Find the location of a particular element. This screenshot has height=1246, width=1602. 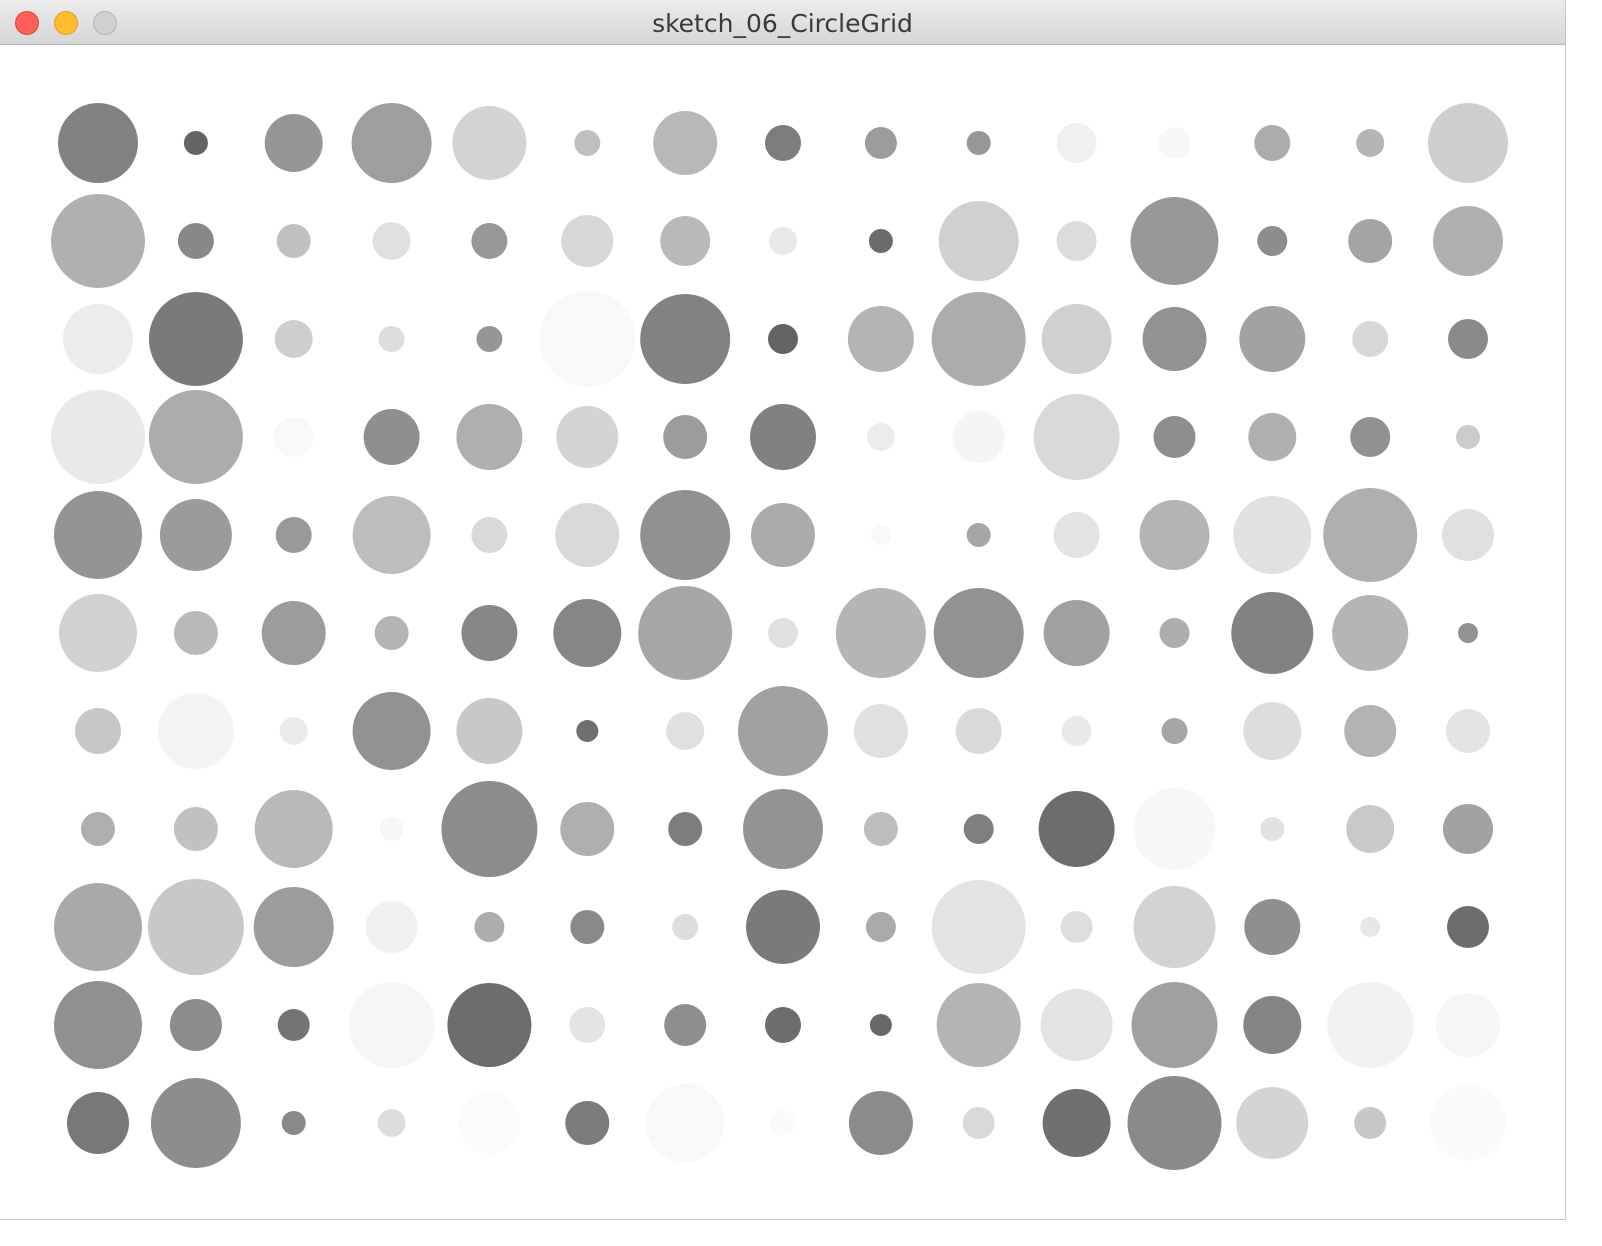

title-bar: sketch_06_CircleGrid is located at coordinates (782, 22).